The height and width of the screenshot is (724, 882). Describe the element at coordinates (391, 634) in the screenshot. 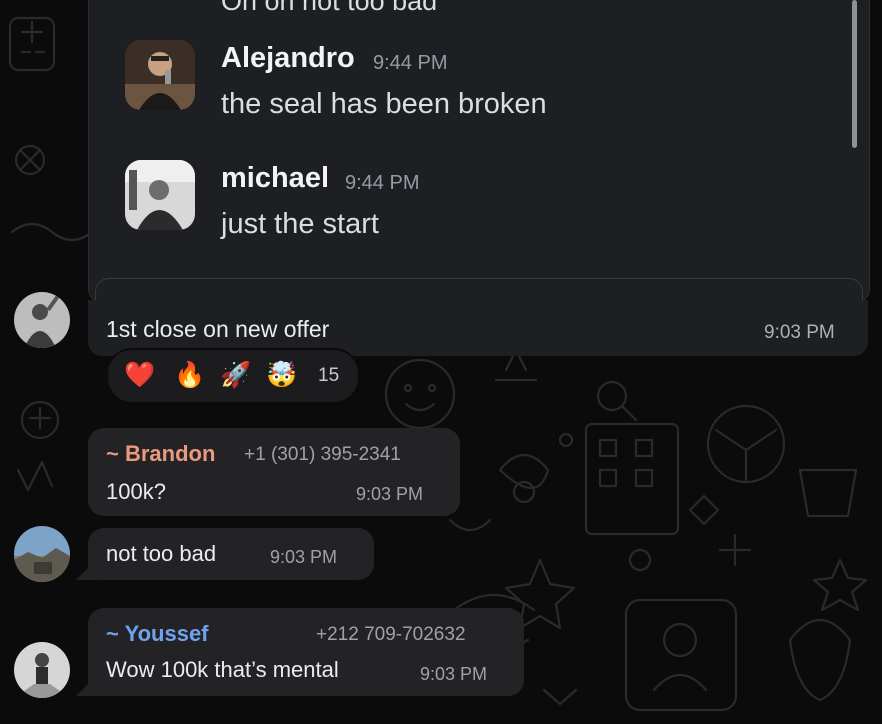

I see `sender-phone: +212 709-702632` at that location.